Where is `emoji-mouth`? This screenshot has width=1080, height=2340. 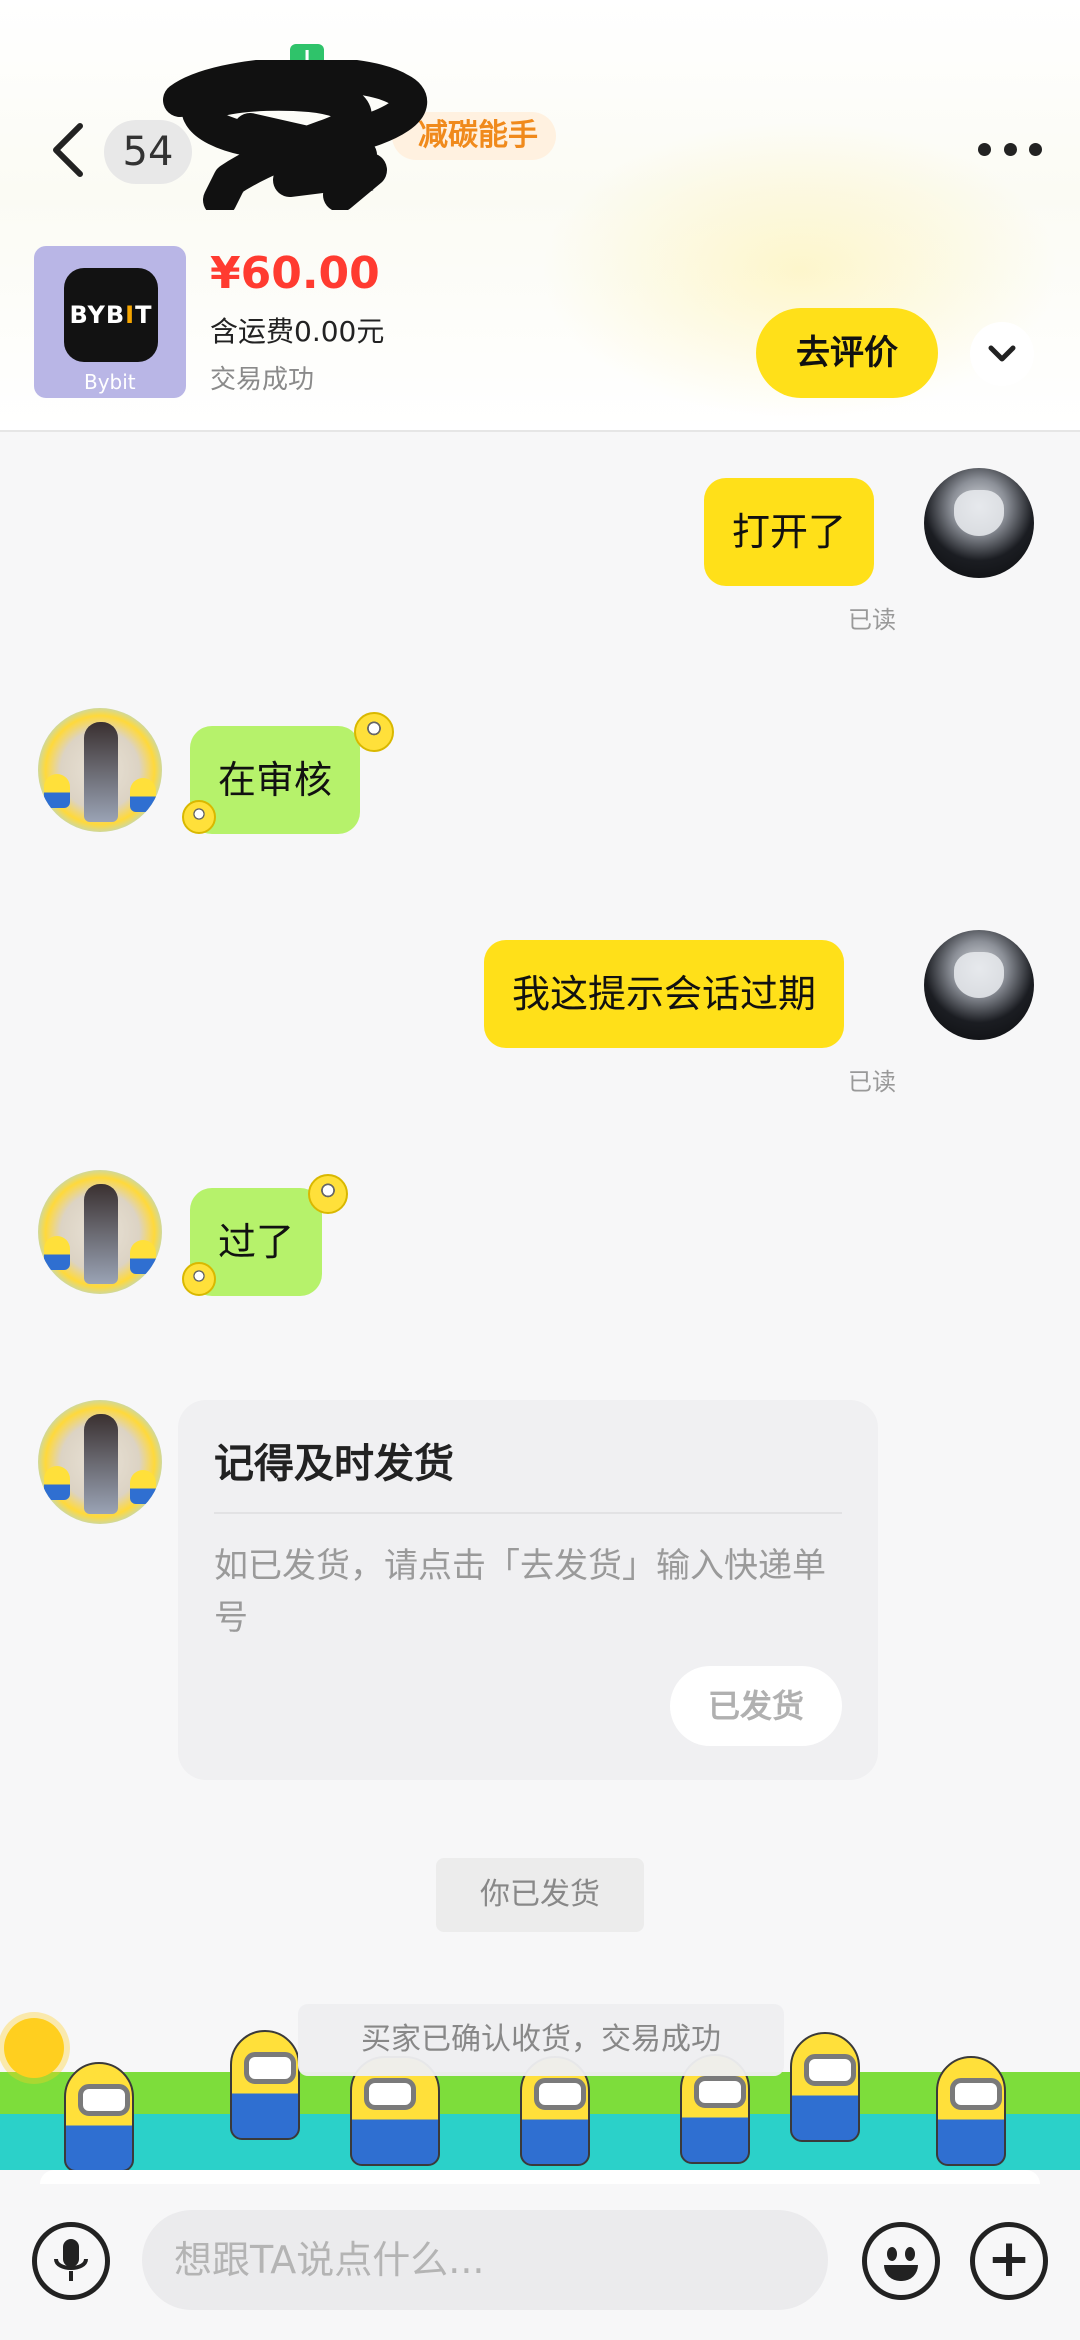 emoji-mouth is located at coordinates (901, 2273).